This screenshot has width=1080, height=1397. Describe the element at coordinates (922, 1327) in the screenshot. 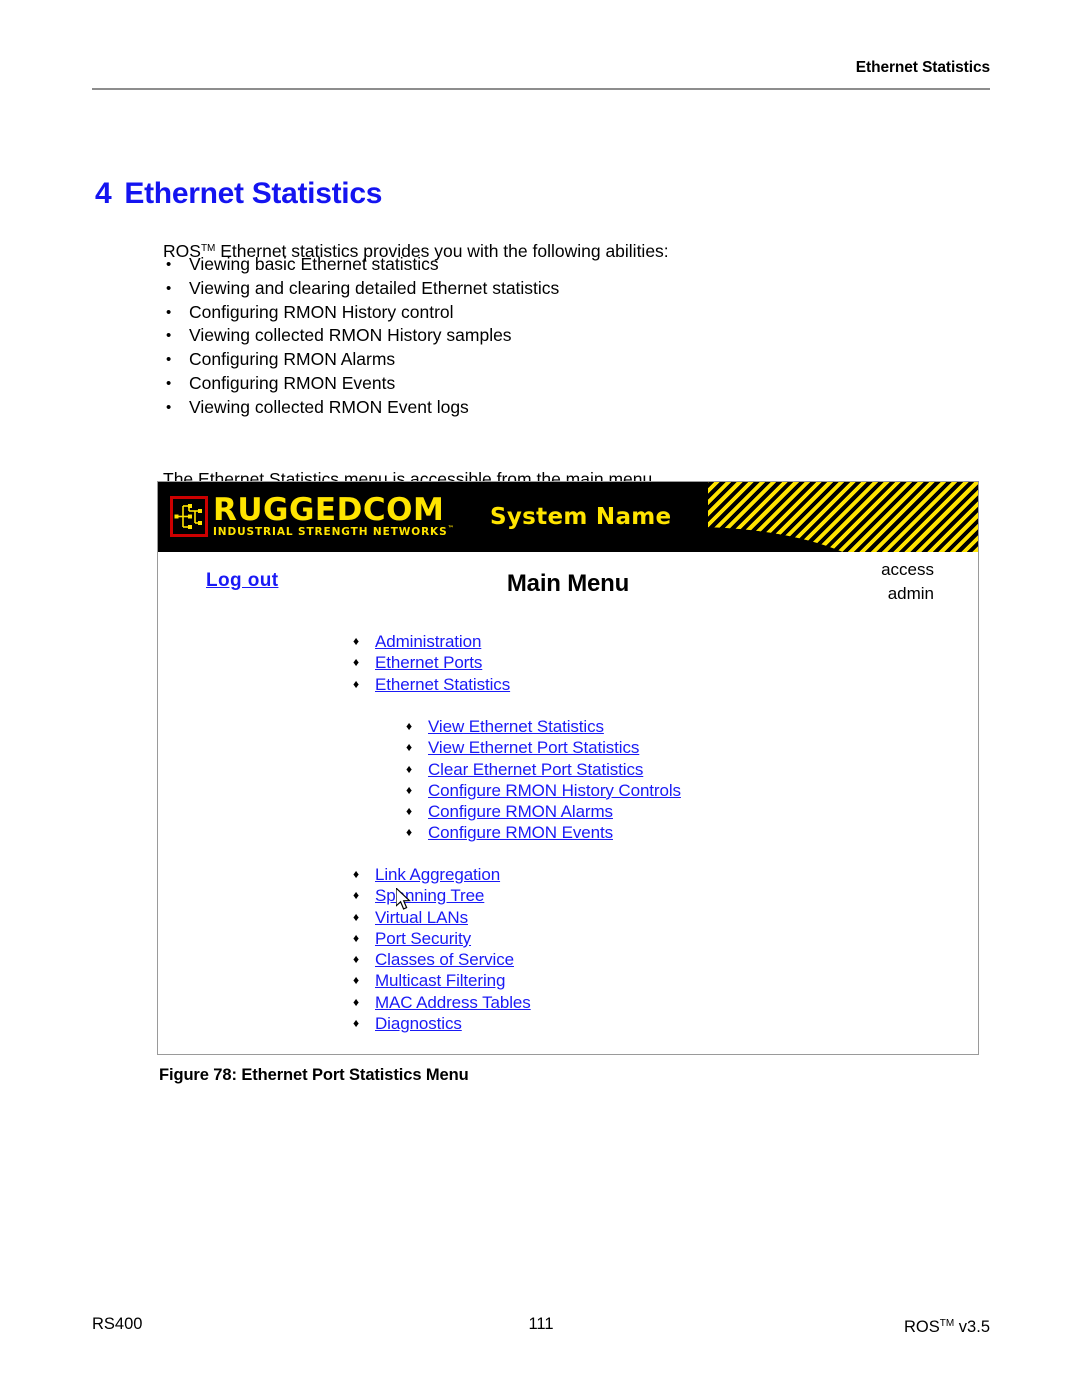

I see `footer-version-ros: ROS` at that location.